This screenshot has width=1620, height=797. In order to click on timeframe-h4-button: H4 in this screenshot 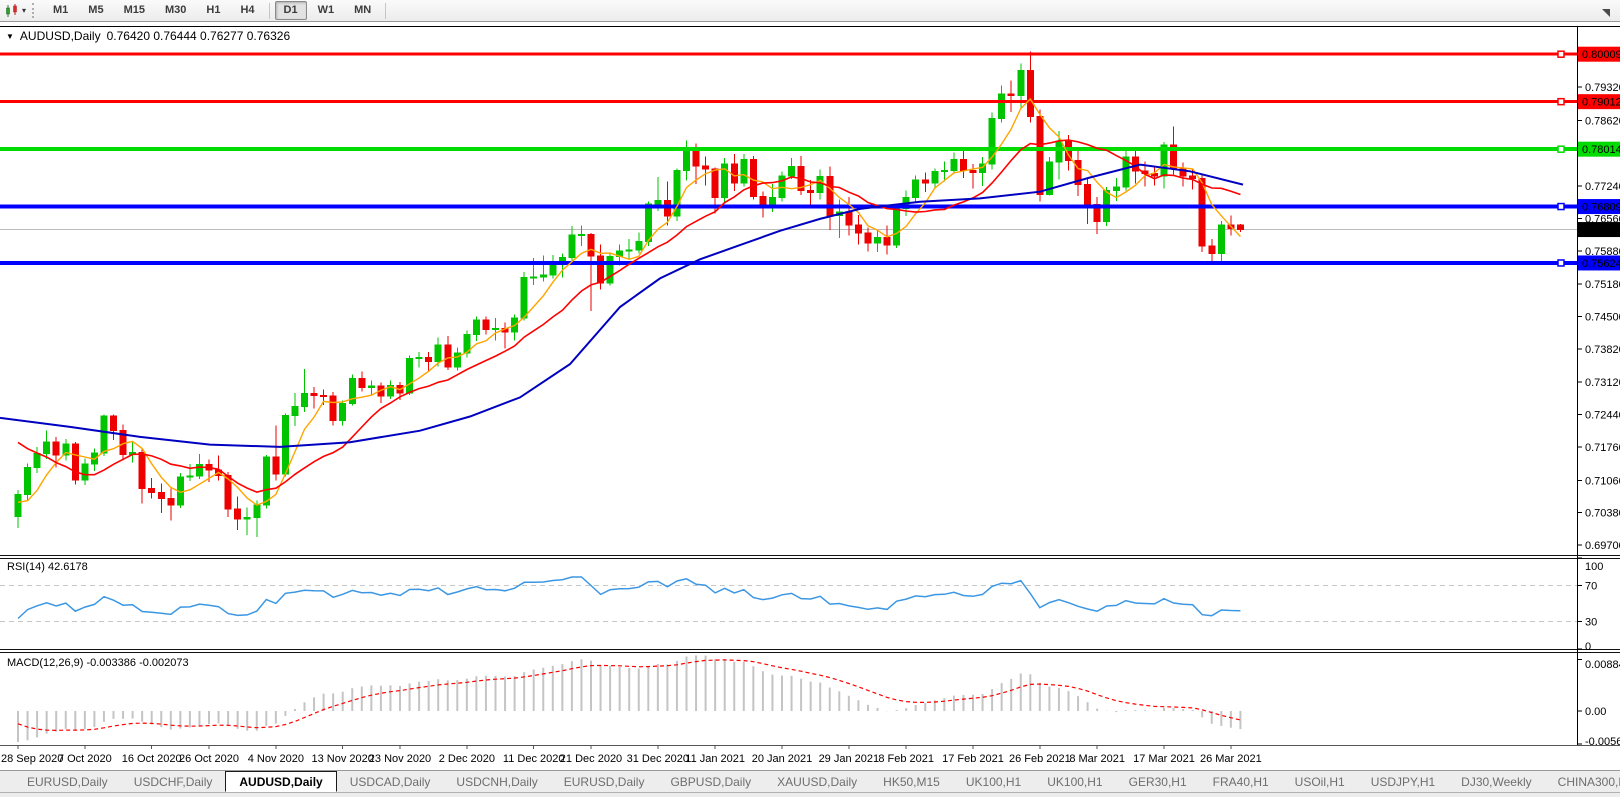, I will do `click(247, 10)`.